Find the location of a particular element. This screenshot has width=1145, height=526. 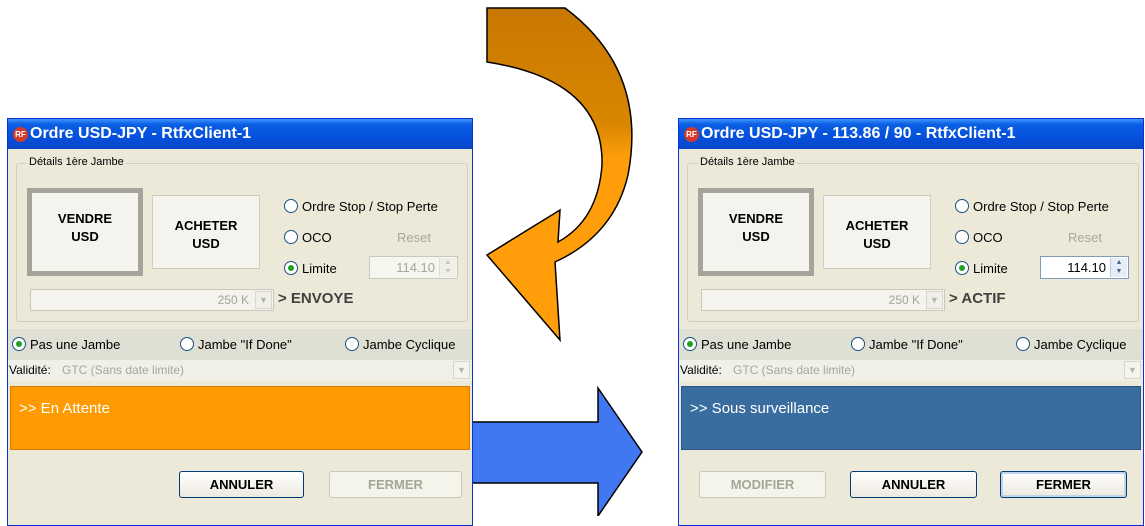

status-message-box: >> En Attente is located at coordinates (240, 418).